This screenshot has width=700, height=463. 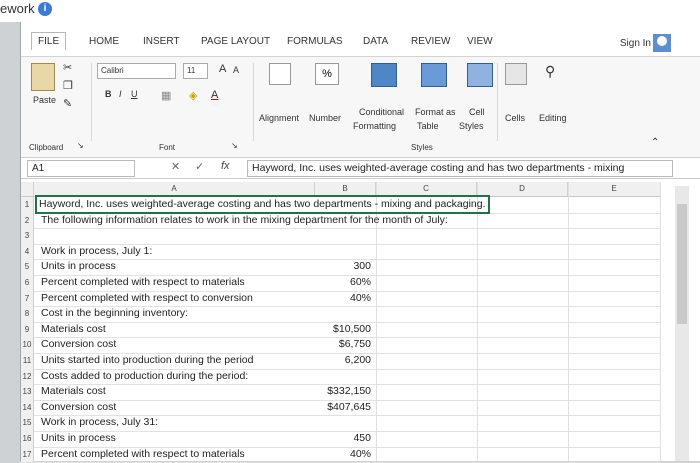 What do you see at coordinates (27, 454) in the screenshot?
I see `row-number: 17` at bounding box center [27, 454].